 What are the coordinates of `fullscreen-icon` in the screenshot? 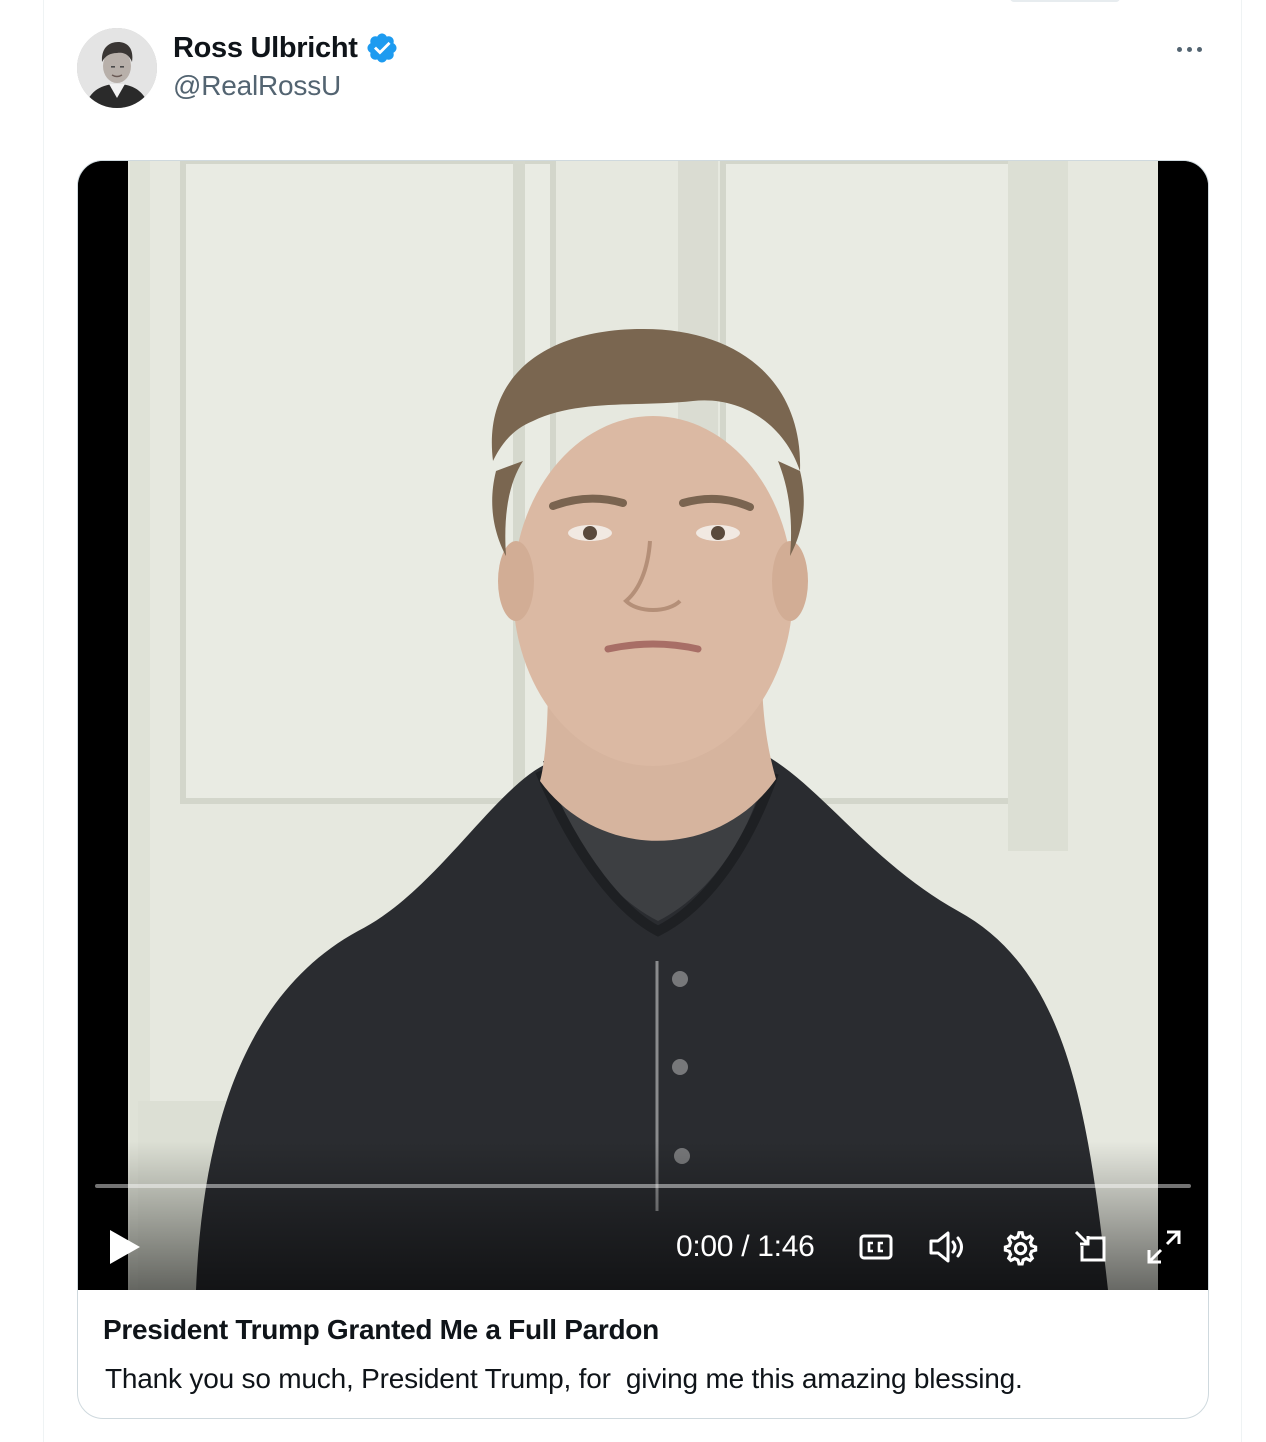 It's located at (1164, 1247).